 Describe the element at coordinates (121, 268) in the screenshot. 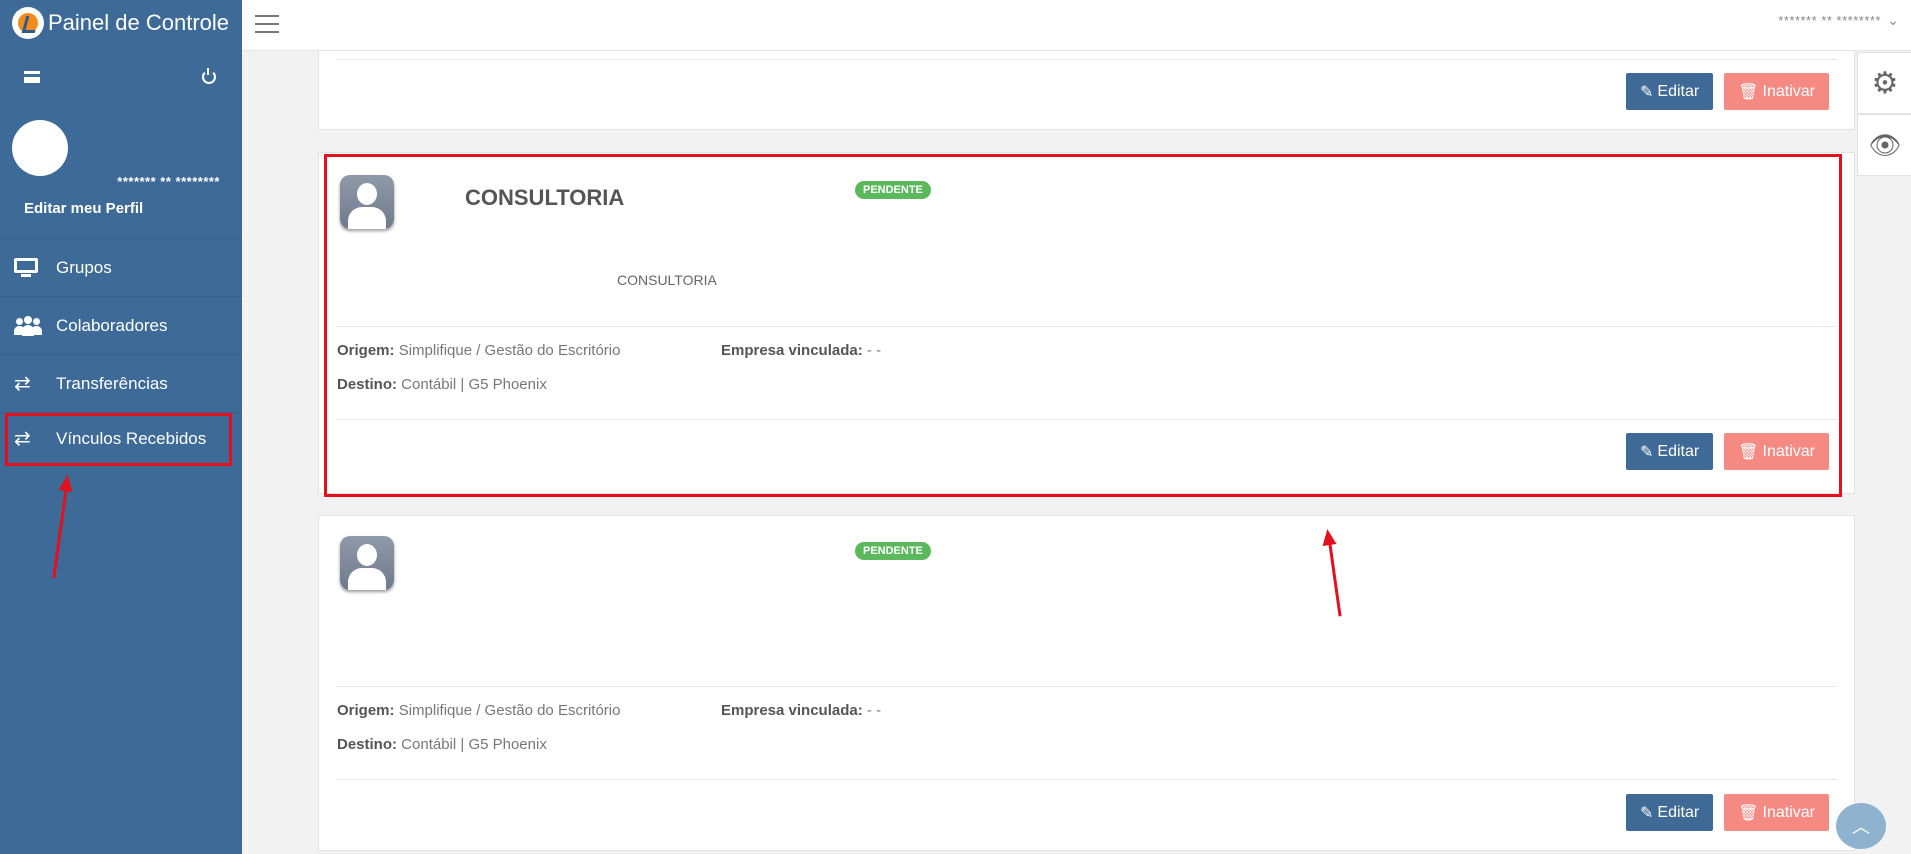

I see `sidebar-item-grupos: Grupos` at that location.